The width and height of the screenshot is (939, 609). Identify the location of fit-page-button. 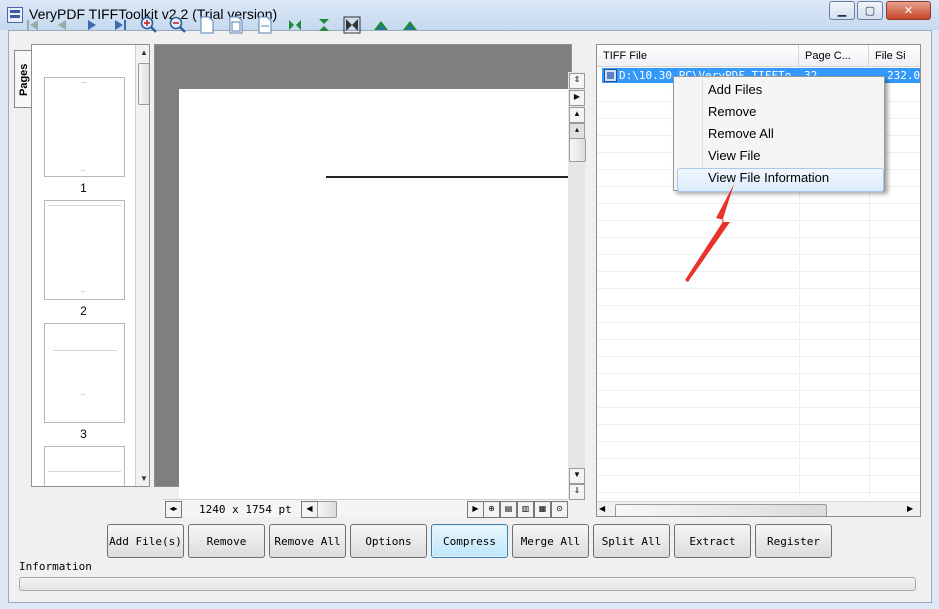
(236, 25).